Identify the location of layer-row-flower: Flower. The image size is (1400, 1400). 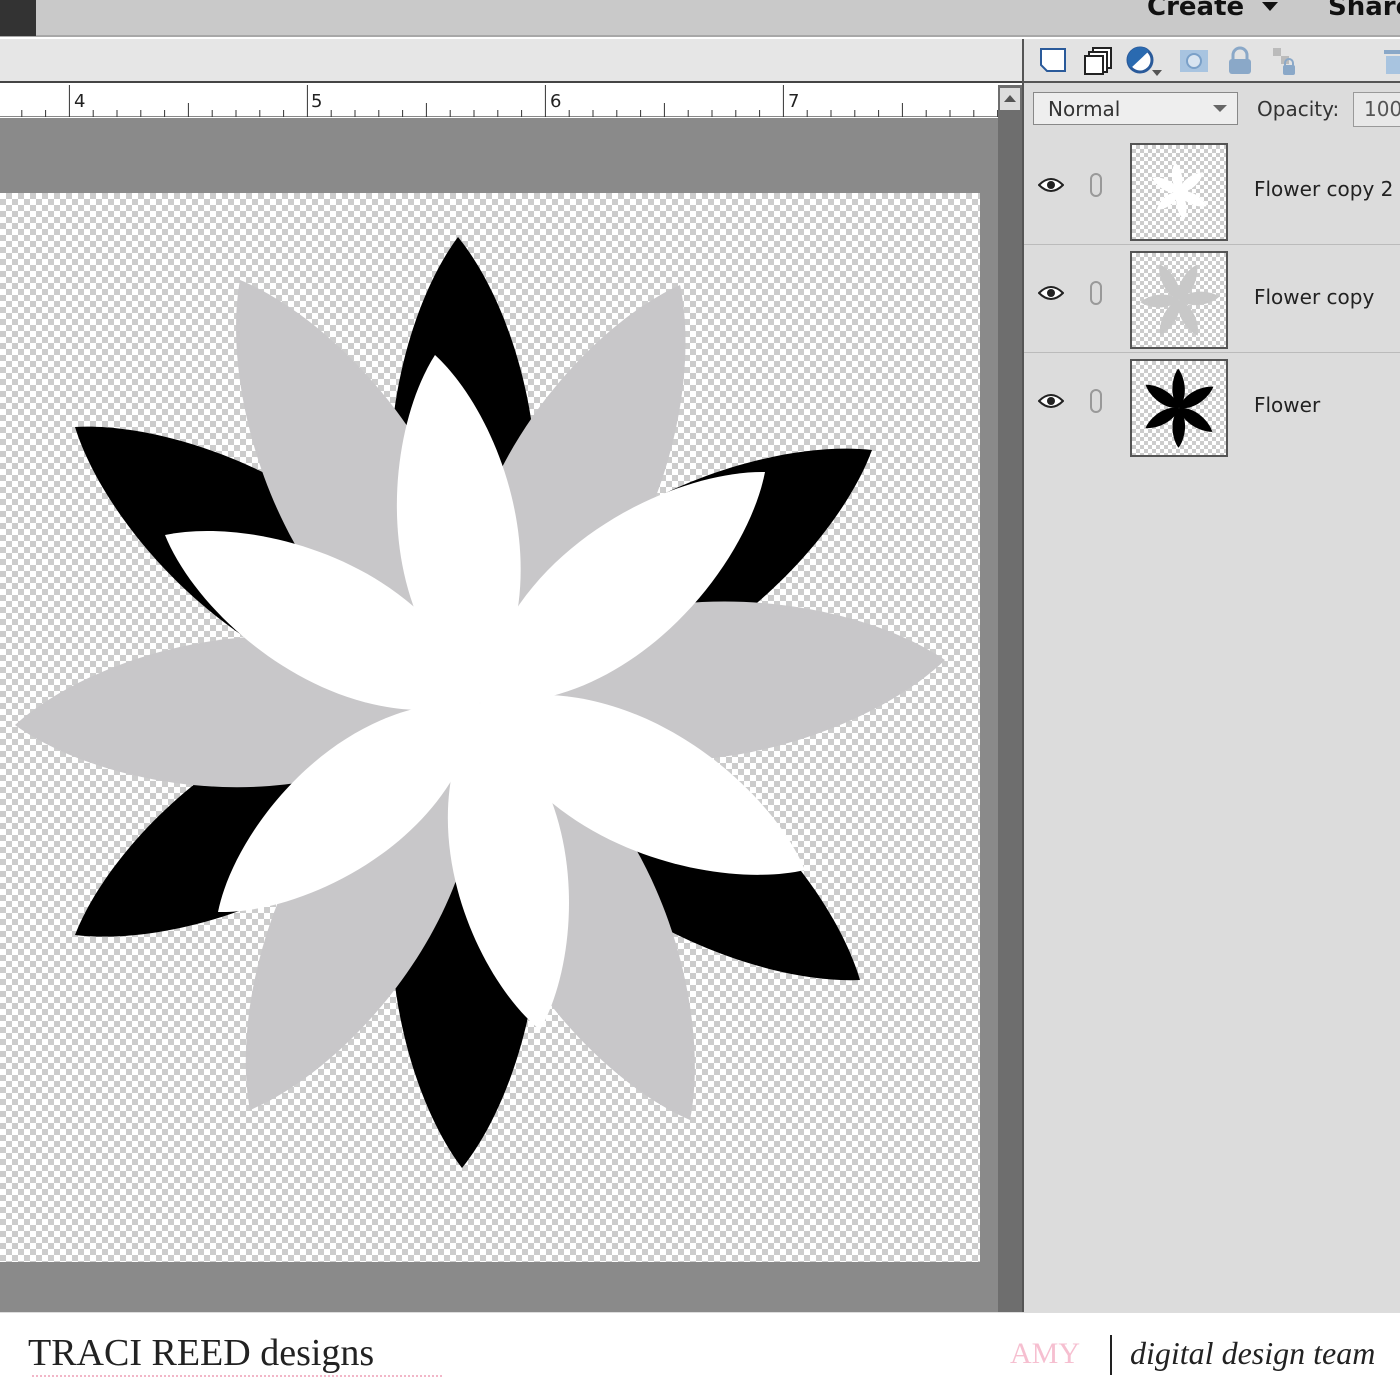
(1212, 407).